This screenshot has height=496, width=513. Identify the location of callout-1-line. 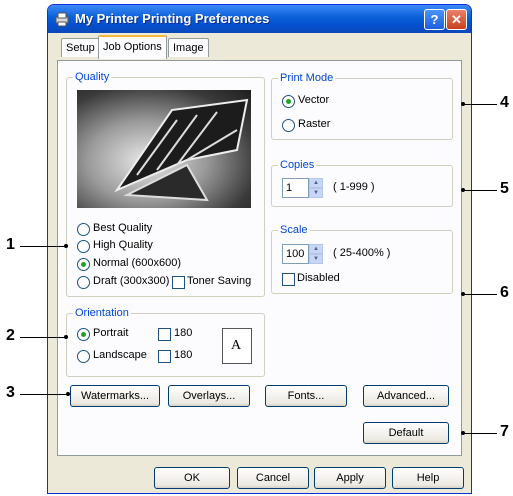
(43, 246).